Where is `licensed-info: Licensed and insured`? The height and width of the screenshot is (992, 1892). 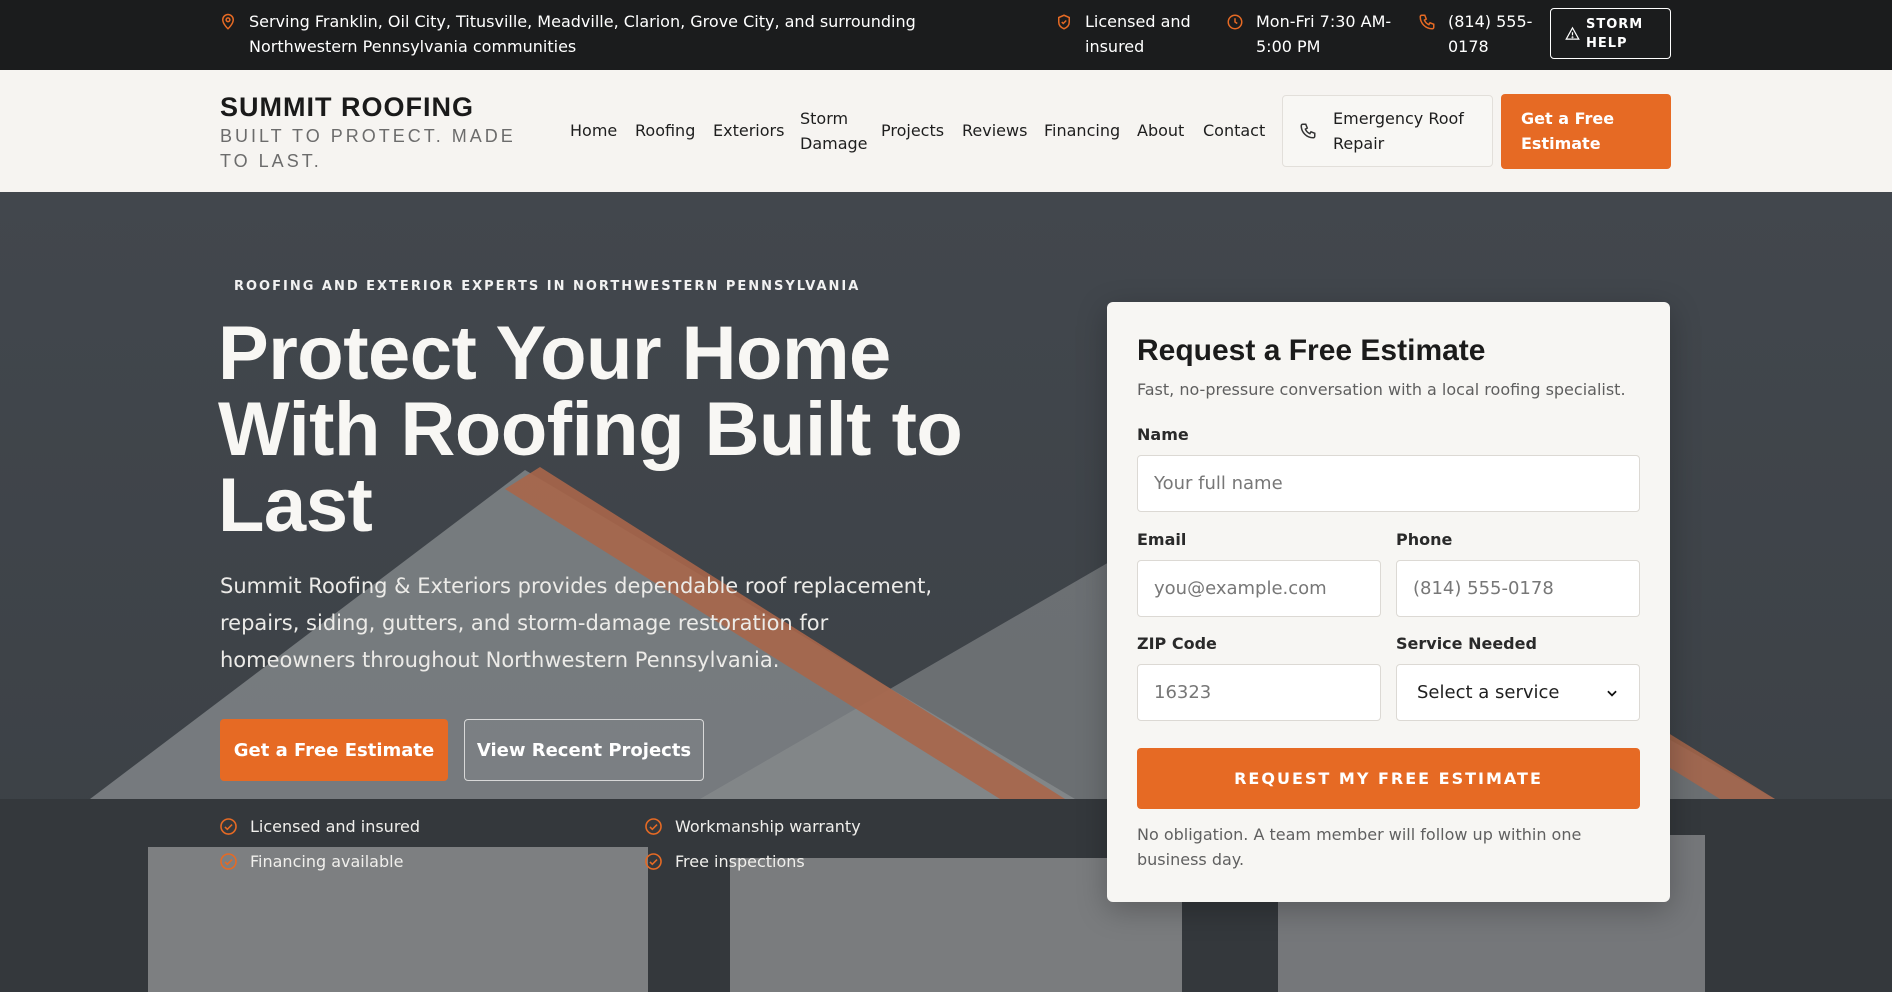 licensed-info: Licensed and insured is located at coordinates (1130, 34).